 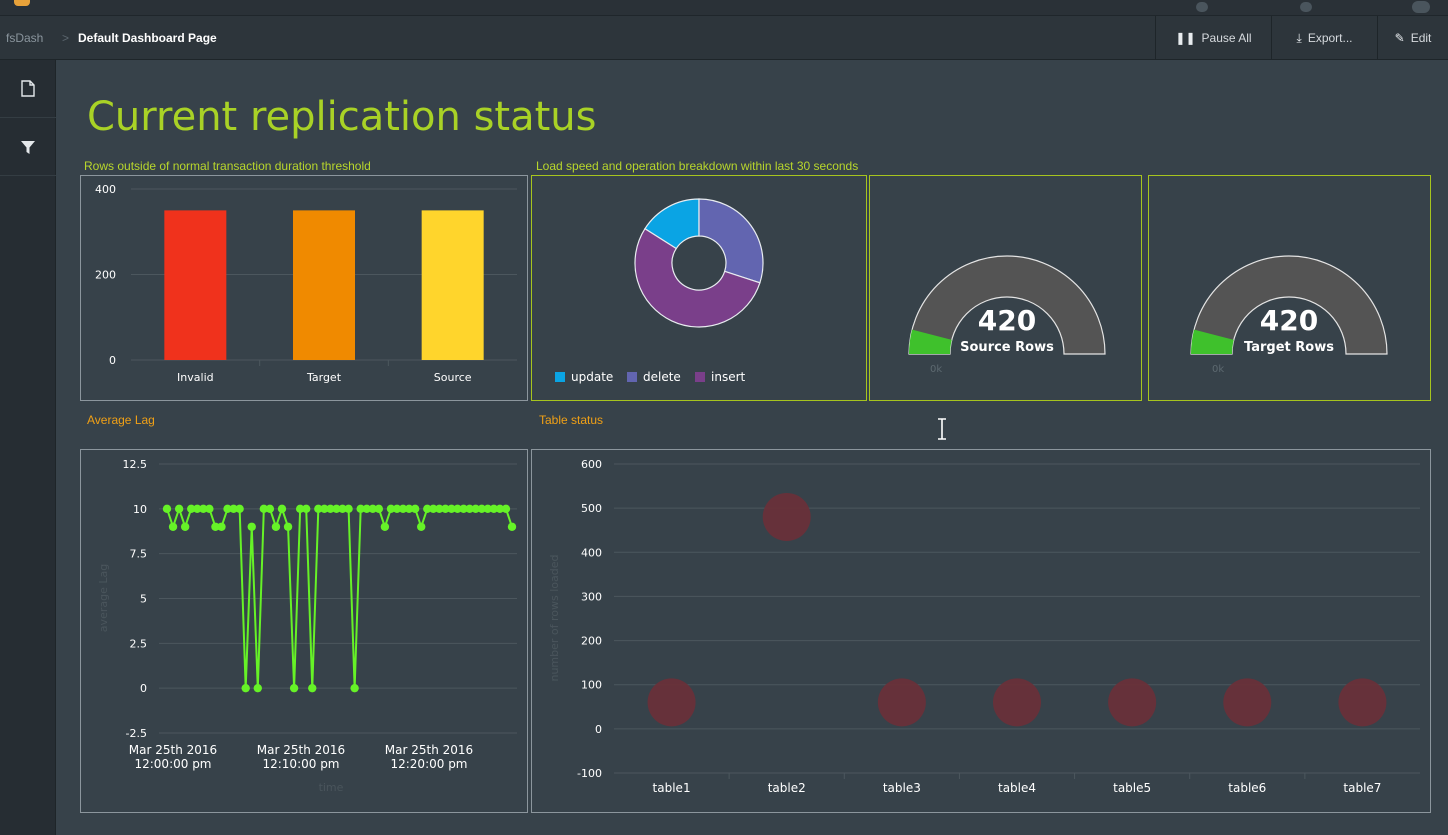 I want to click on source-rows-gauge: 420 Source Rows 0k, so click(x=1007, y=315).